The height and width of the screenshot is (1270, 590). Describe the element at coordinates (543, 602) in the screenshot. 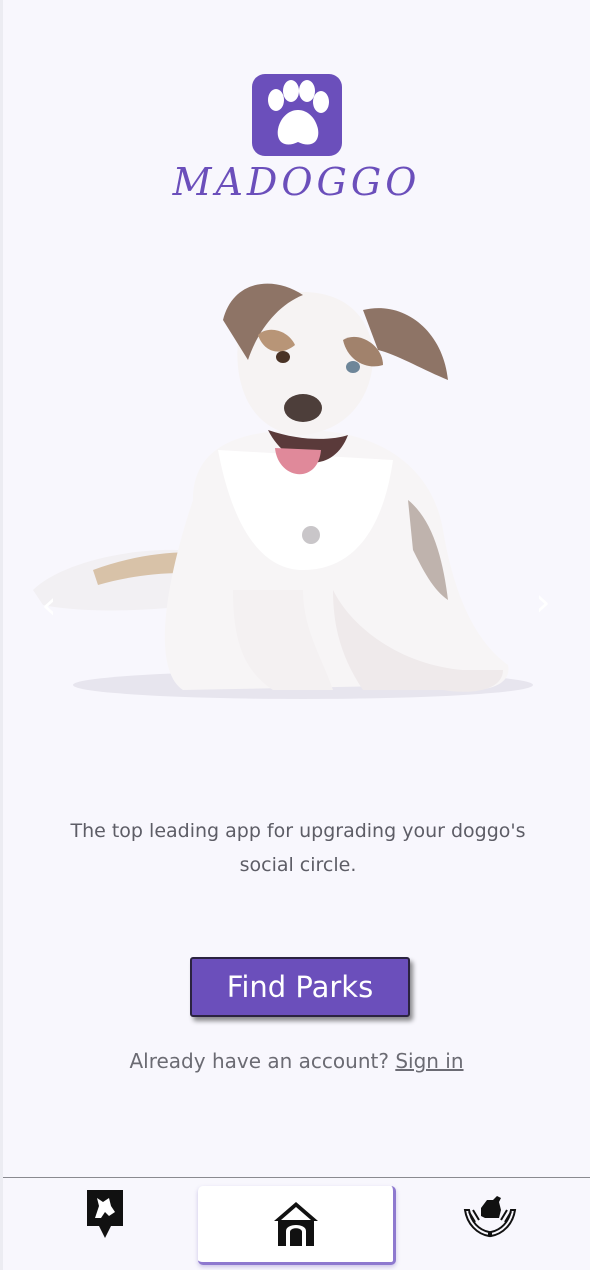

I see `carousel-next-button: ›` at that location.